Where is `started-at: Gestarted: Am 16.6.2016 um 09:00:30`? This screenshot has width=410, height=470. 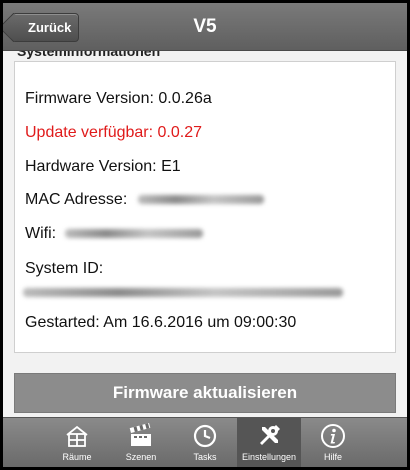
started-at: Gestarted: Am 16.6.2016 um 09:00:30 is located at coordinates (161, 322).